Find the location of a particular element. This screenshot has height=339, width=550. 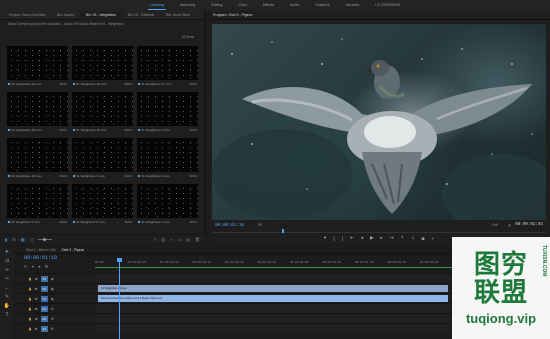

automate-icon: ▥ is located at coordinates (163, 239).